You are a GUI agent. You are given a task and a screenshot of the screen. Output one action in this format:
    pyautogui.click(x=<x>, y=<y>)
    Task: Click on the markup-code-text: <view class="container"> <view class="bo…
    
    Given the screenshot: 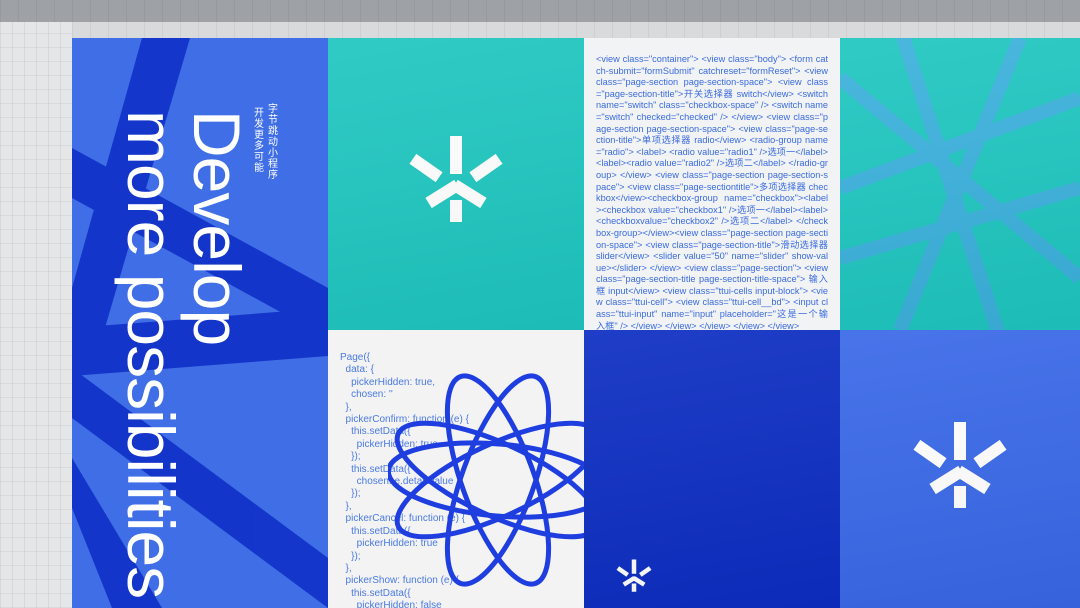 What is the action you would take?
    pyautogui.click(x=712, y=192)
    